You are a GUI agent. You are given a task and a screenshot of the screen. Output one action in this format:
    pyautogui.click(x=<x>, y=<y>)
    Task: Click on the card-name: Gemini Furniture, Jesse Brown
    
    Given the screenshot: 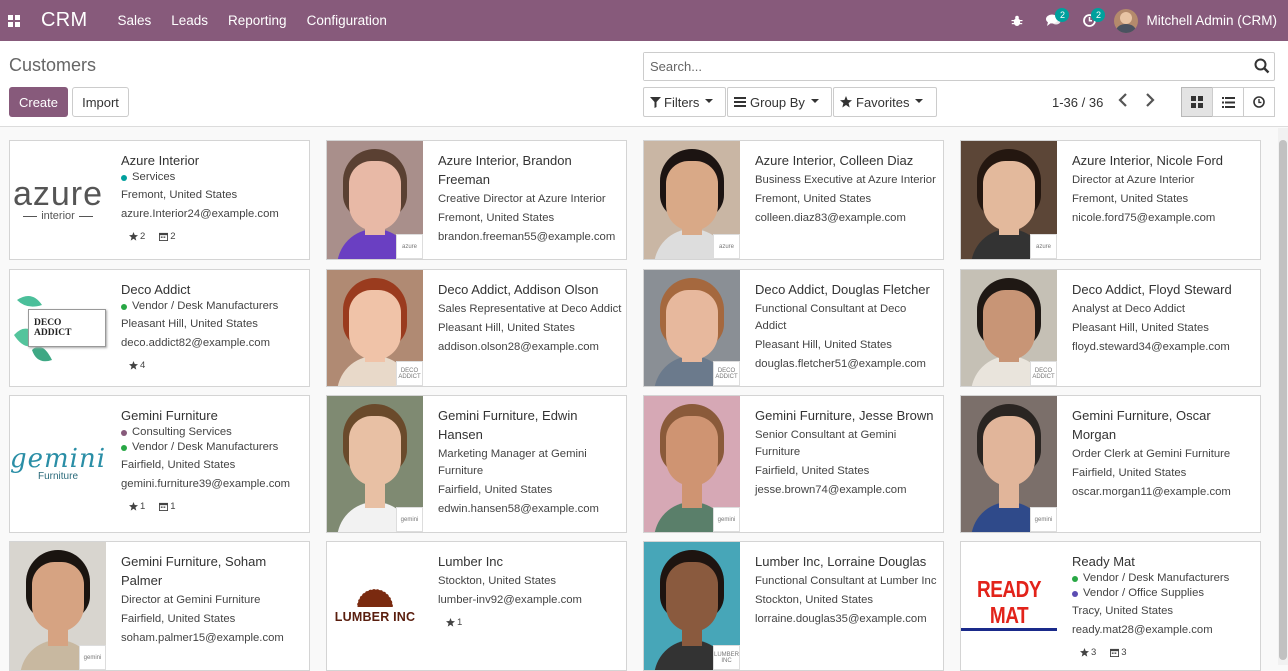 What is the action you would take?
    pyautogui.click(x=847, y=415)
    